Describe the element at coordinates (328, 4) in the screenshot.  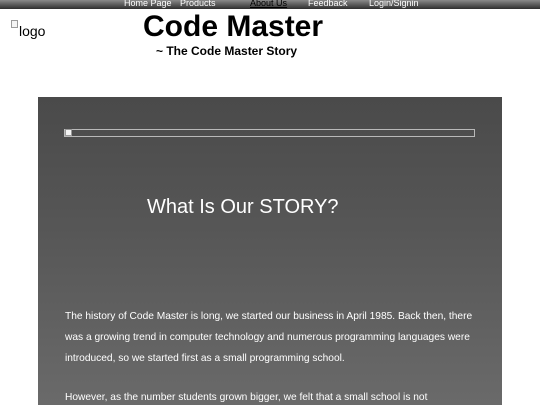
I see `nav-link-feedback: Feedback` at that location.